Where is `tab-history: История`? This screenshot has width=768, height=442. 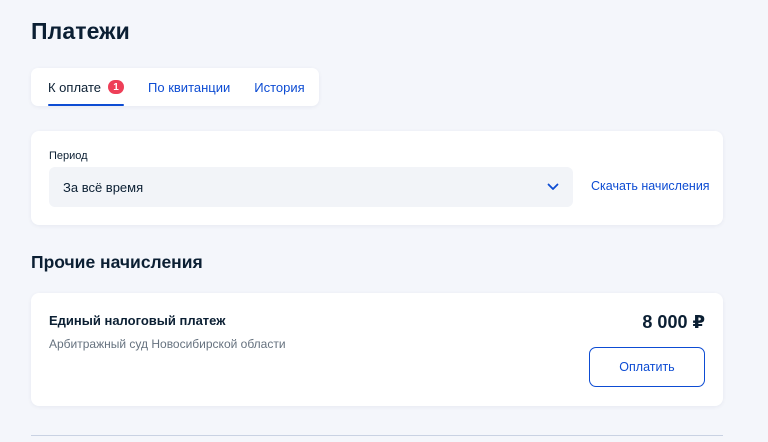 tab-history: История is located at coordinates (279, 87).